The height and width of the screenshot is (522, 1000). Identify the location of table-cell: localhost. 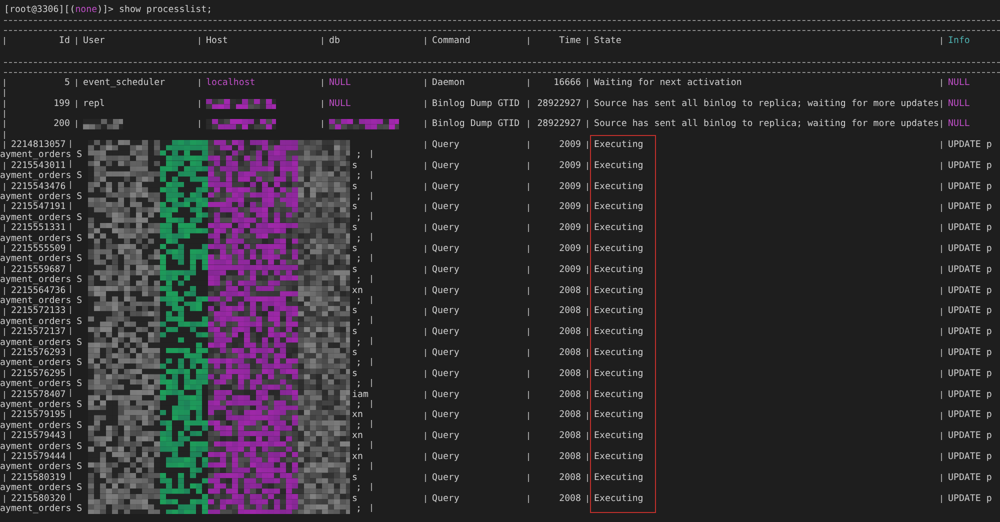
(231, 83).